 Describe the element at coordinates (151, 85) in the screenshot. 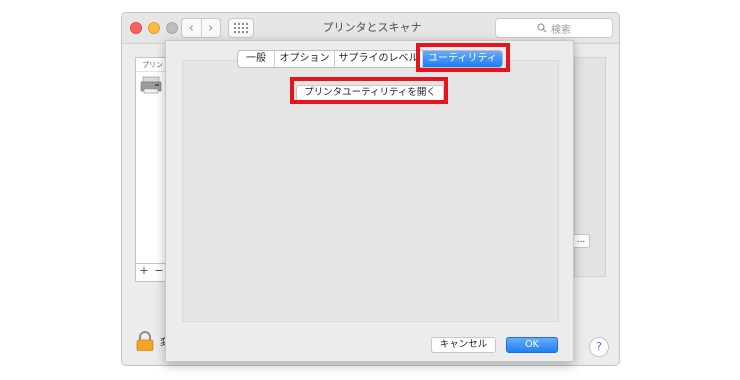

I see `printer-icon` at that location.